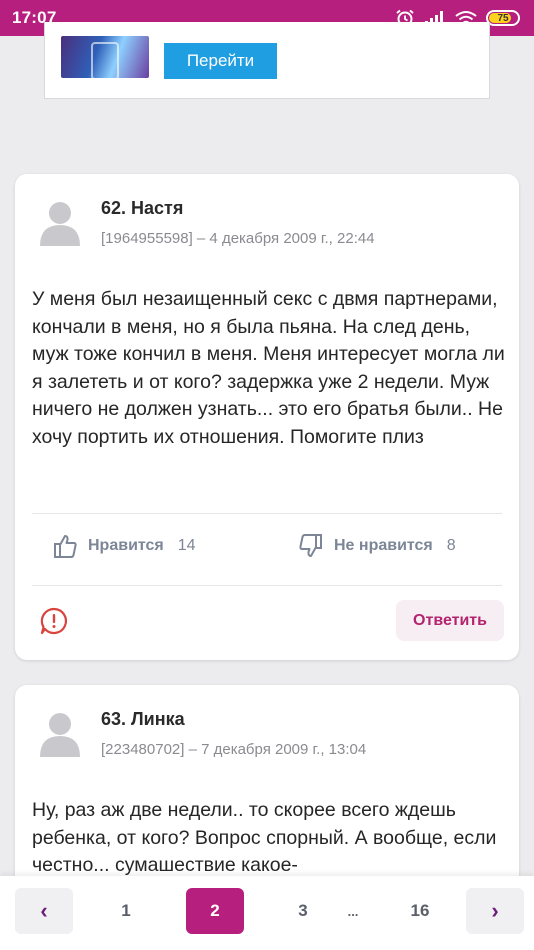 This screenshot has width=534, height=950. I want to click on battery-icon: 75, so click(503, 18).